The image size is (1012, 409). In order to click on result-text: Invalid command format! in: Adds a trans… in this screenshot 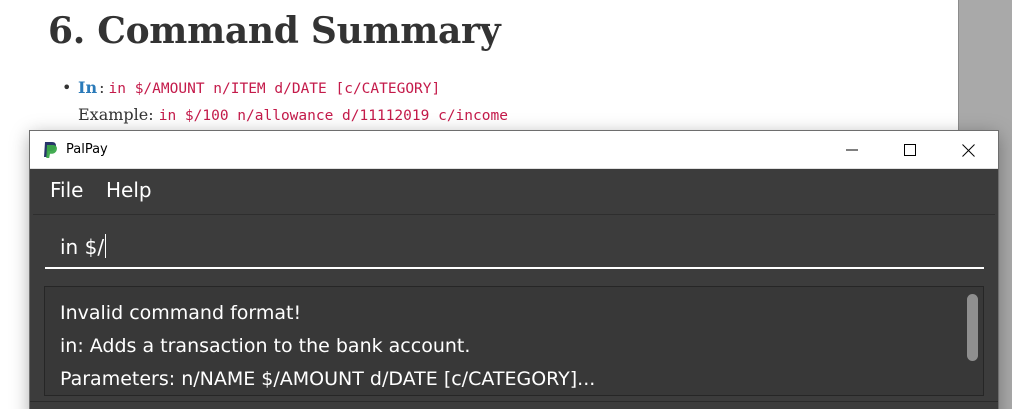, I will do `click(327, 346)`.